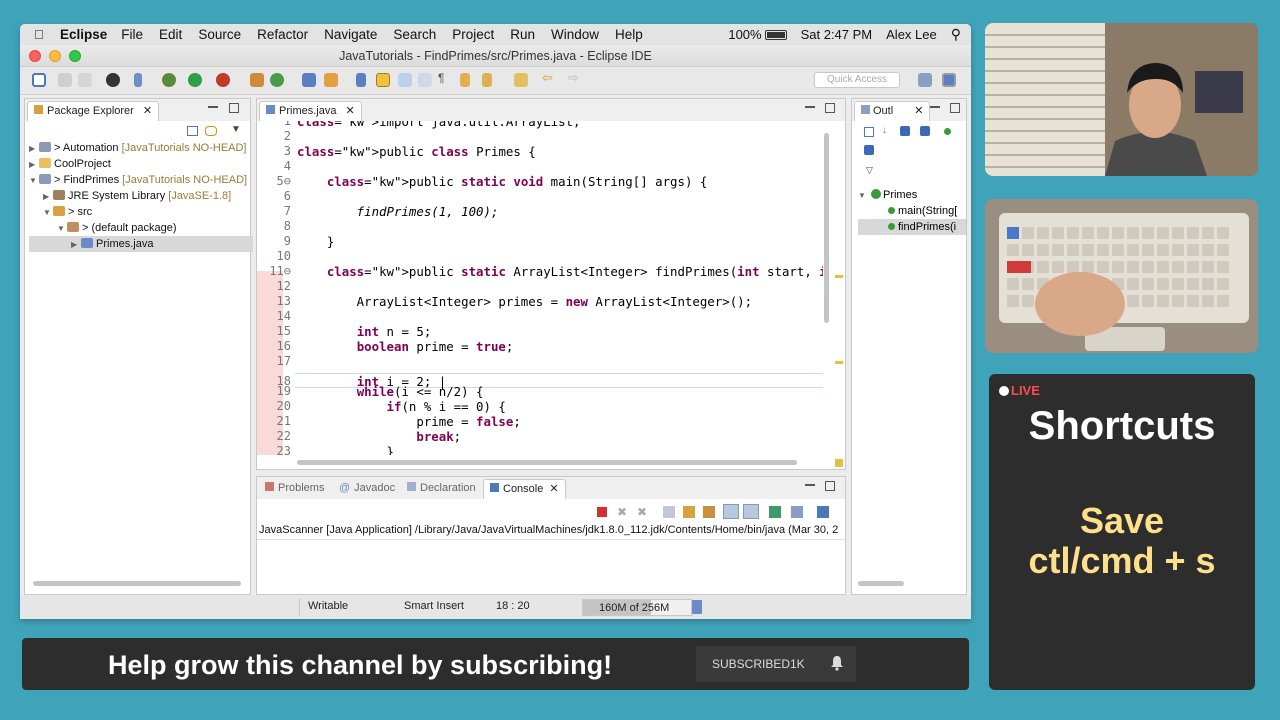 The height and width of the screenshot is (720, 1280). What do you see at coordinates (925, 80) in the screenshot?
I see `open-perspective-icon` at bounding box center [925, 80].